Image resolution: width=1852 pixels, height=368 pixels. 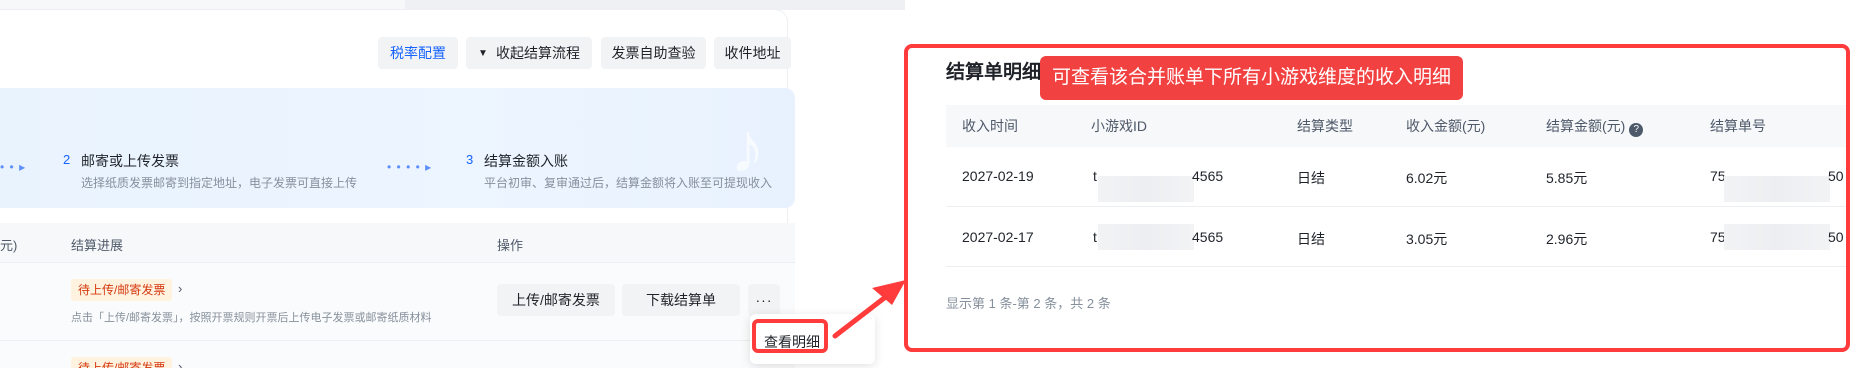 I want to click on income-amount: 3.05元, so click(x=1427, y=239).